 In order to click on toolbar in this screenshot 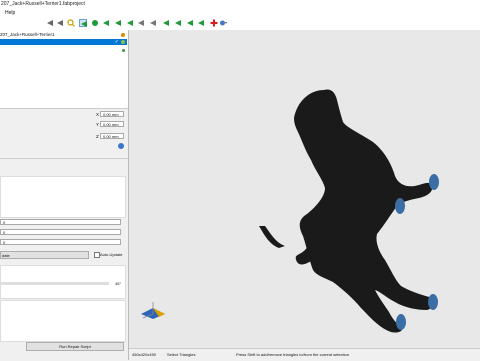, I will do `click(240, 23)`.